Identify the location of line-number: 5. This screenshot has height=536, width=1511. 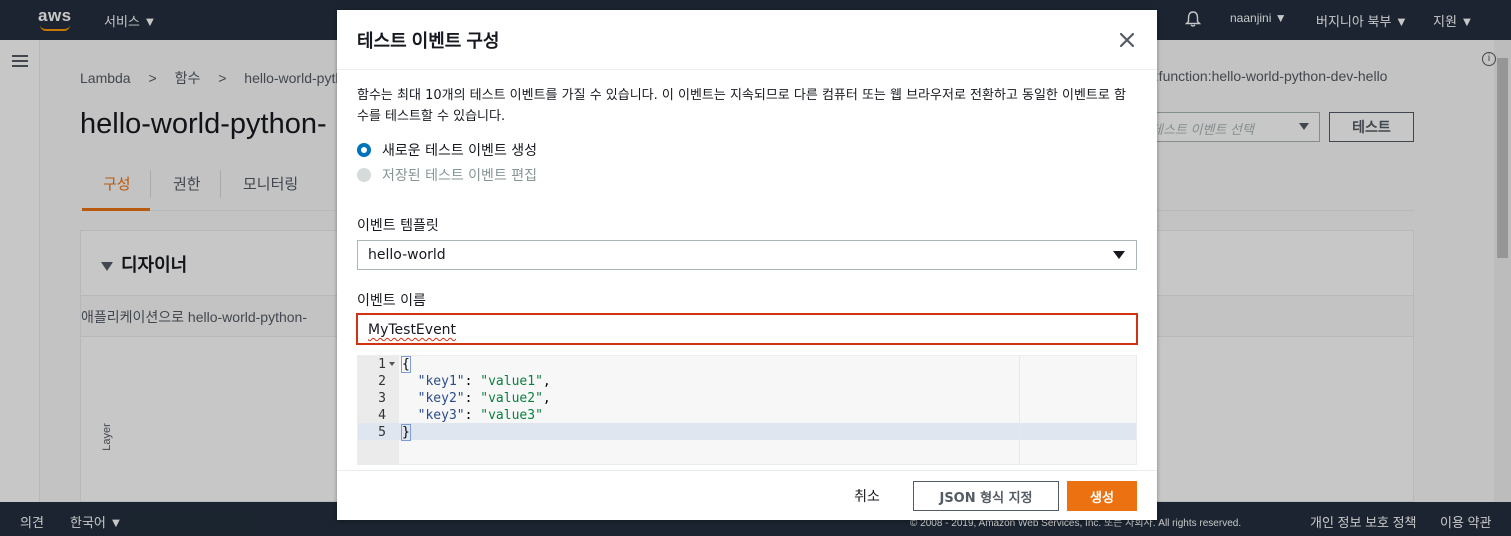
(382, 432).